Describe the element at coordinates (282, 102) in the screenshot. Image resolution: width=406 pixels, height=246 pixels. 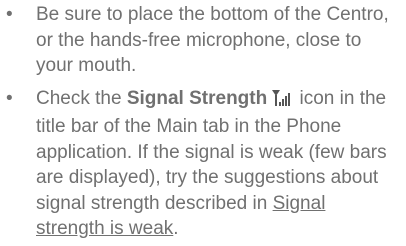
I see `signal-strength-icon` at that location.